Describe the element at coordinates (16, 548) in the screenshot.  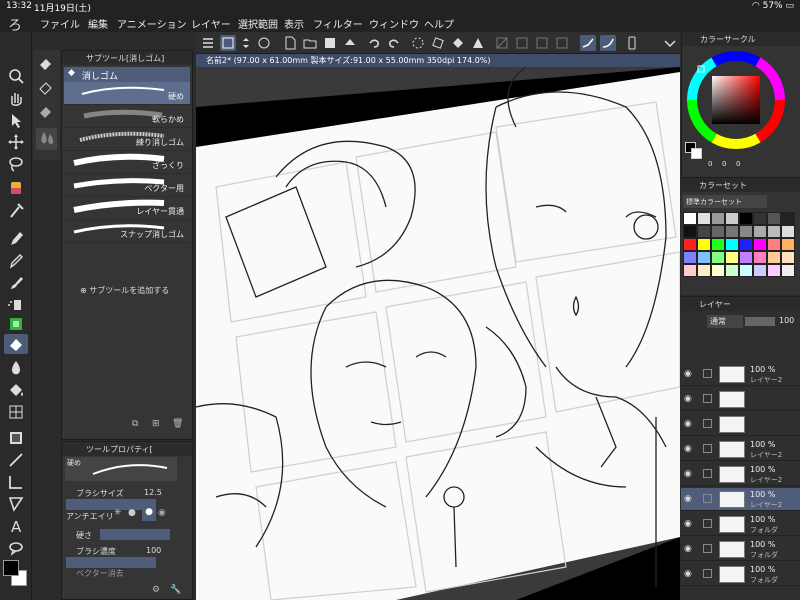
I see `balloon-tool-icon` at that location.